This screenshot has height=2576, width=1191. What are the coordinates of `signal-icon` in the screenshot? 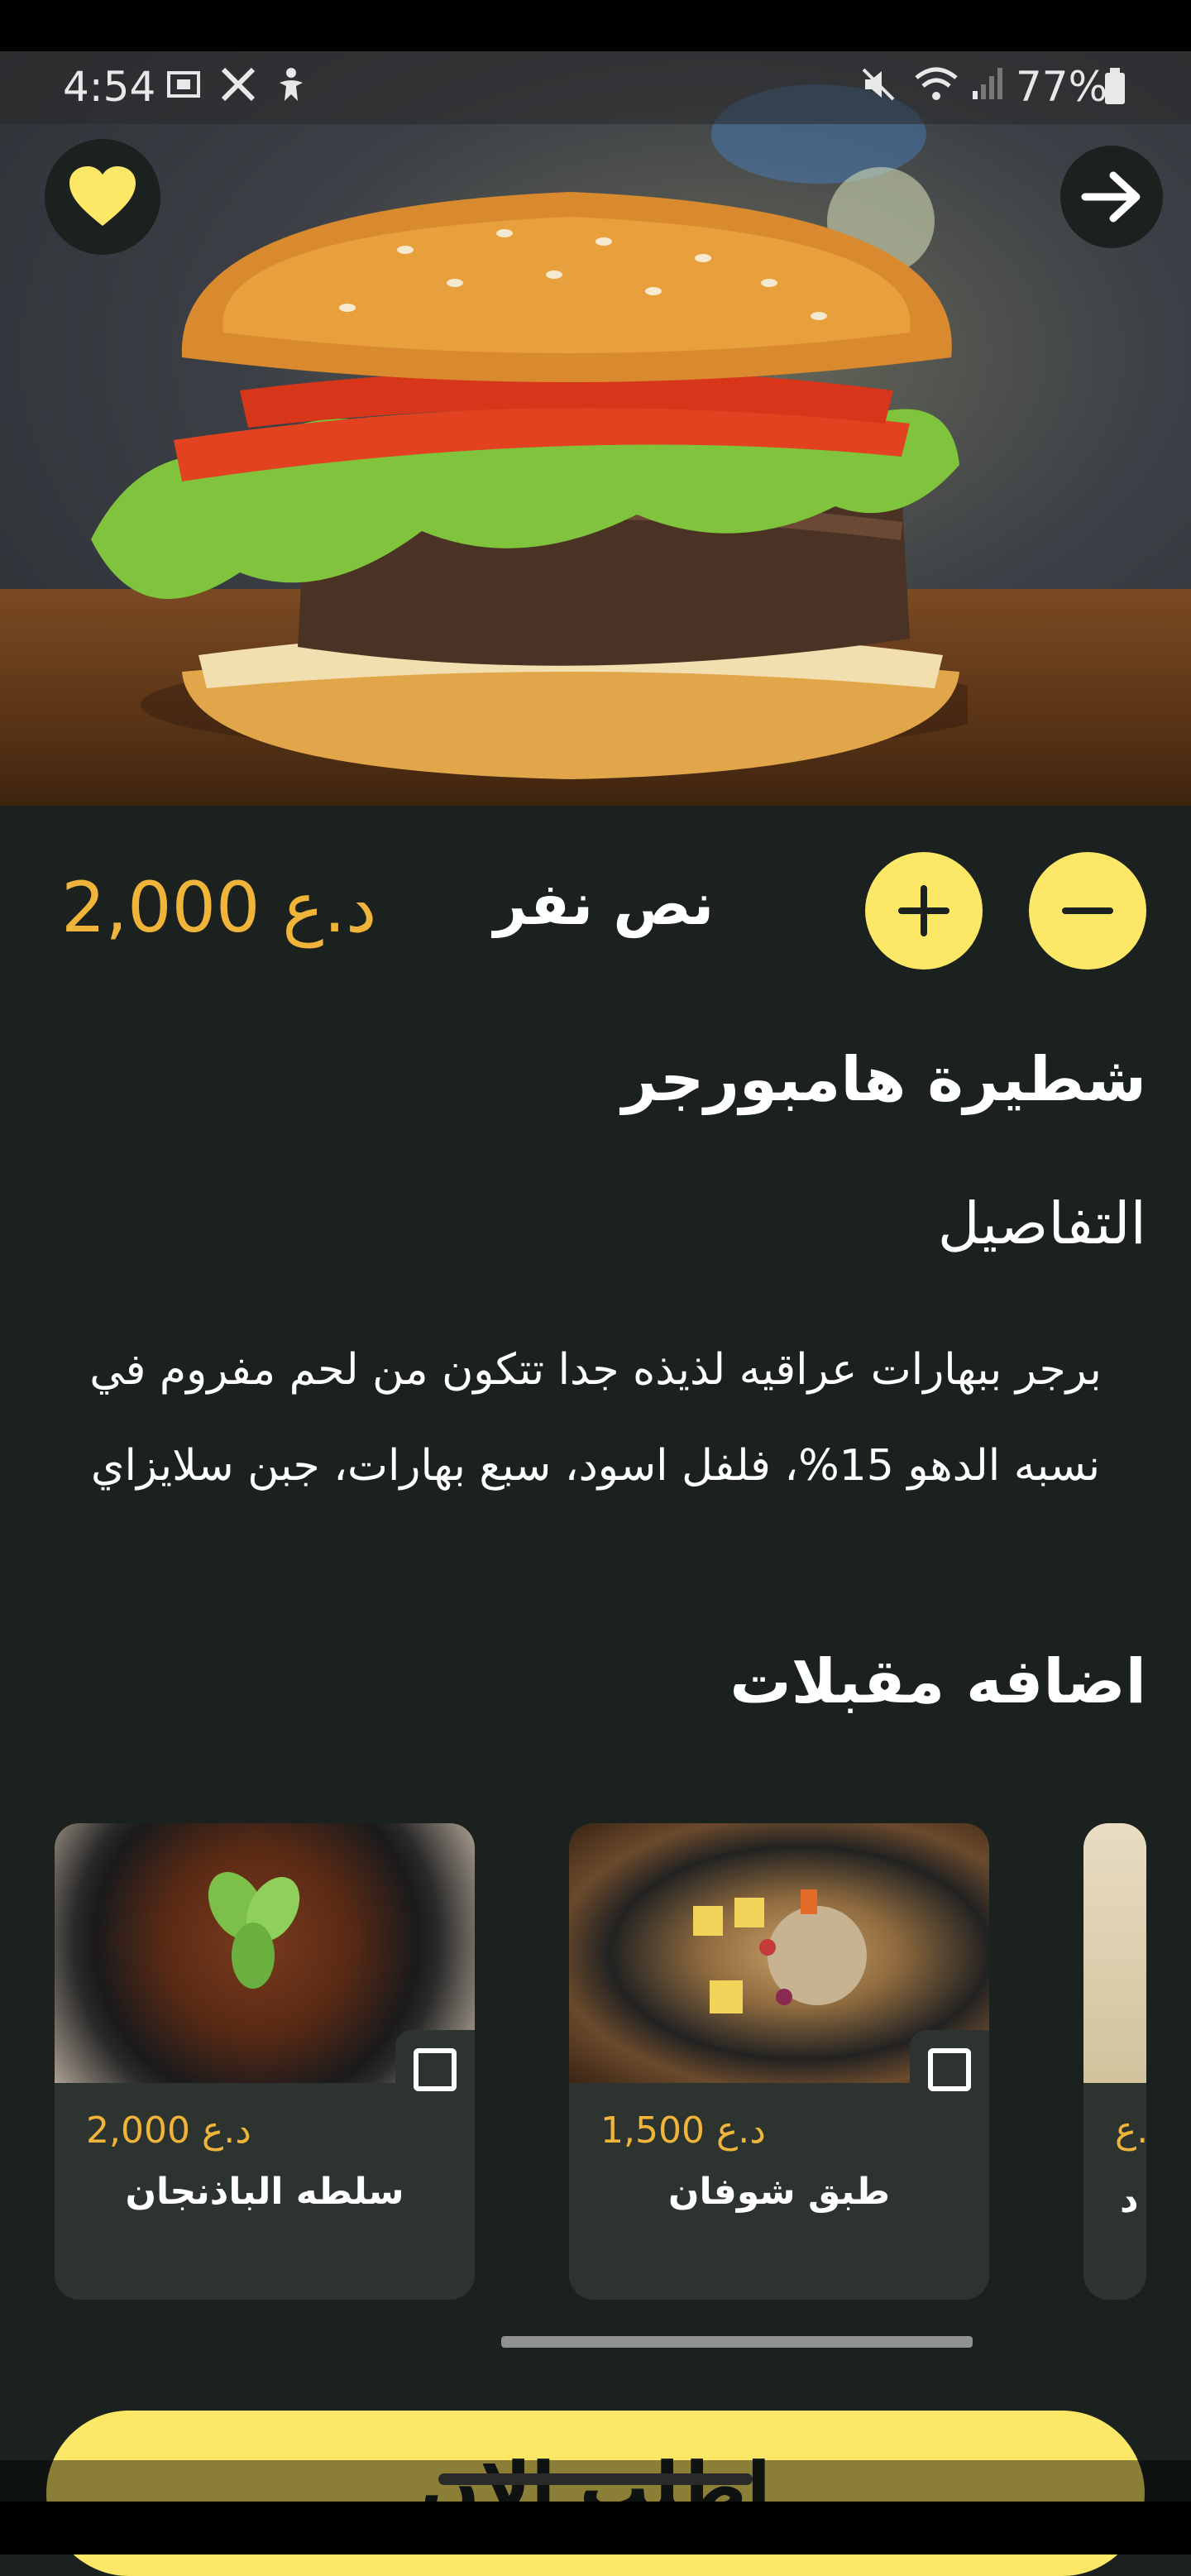 It's located at (987, 86).